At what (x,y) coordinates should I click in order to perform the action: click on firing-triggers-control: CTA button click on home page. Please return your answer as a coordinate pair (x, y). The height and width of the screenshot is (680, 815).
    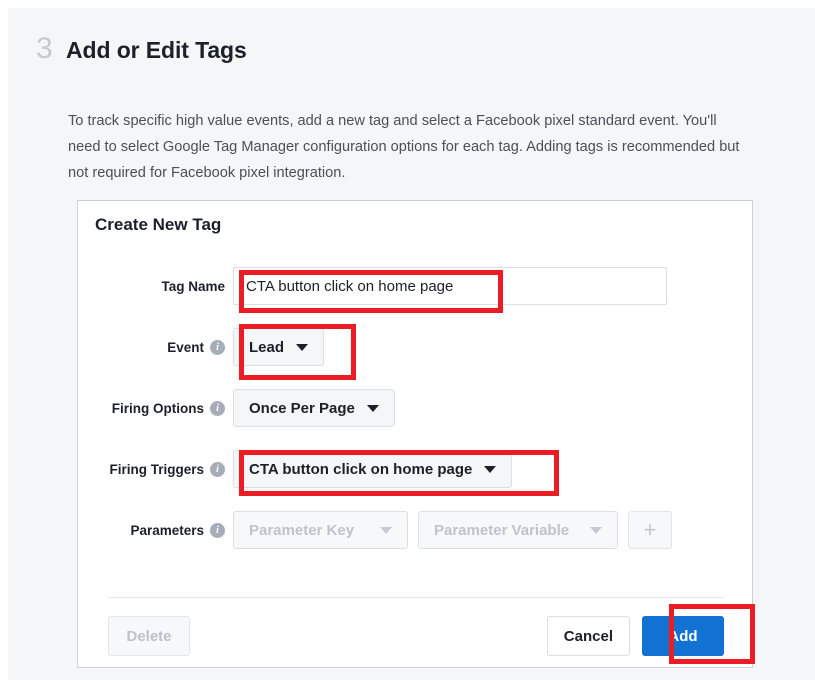
    Looking at the image, I should click on (373, 469).